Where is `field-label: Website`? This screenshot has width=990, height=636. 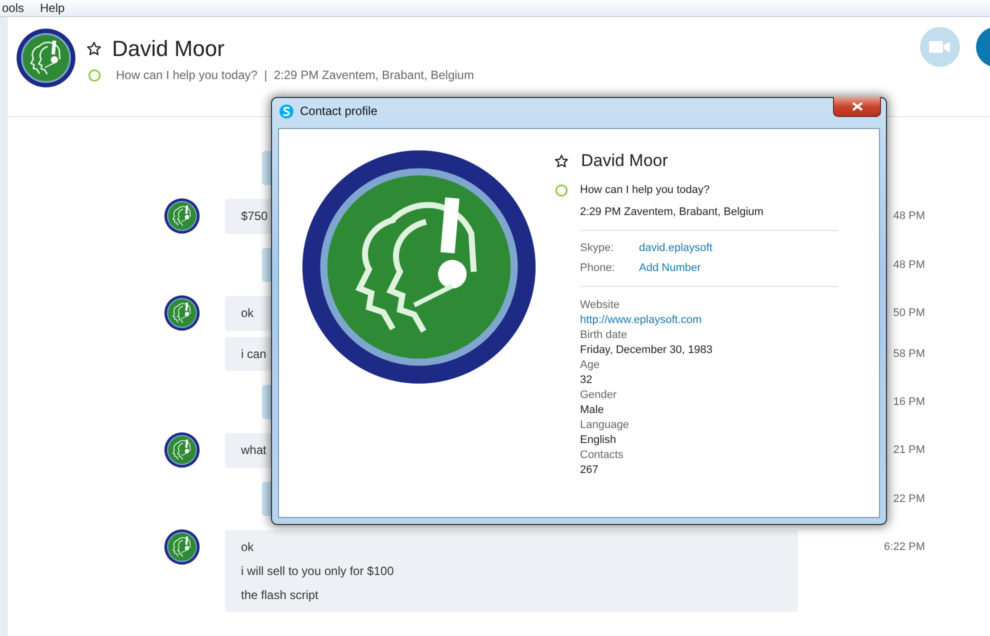 field-label: Website is located at coordinates (600, 305).